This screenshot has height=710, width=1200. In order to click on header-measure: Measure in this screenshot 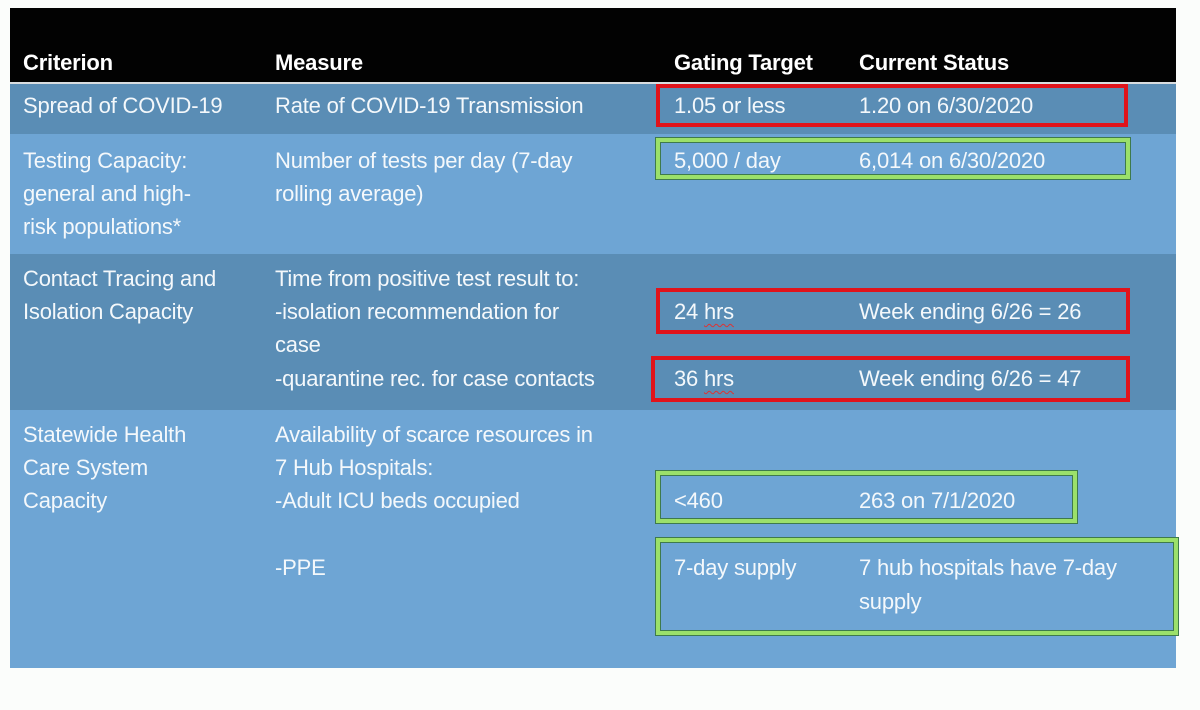, I will do `click(319, 62)`.